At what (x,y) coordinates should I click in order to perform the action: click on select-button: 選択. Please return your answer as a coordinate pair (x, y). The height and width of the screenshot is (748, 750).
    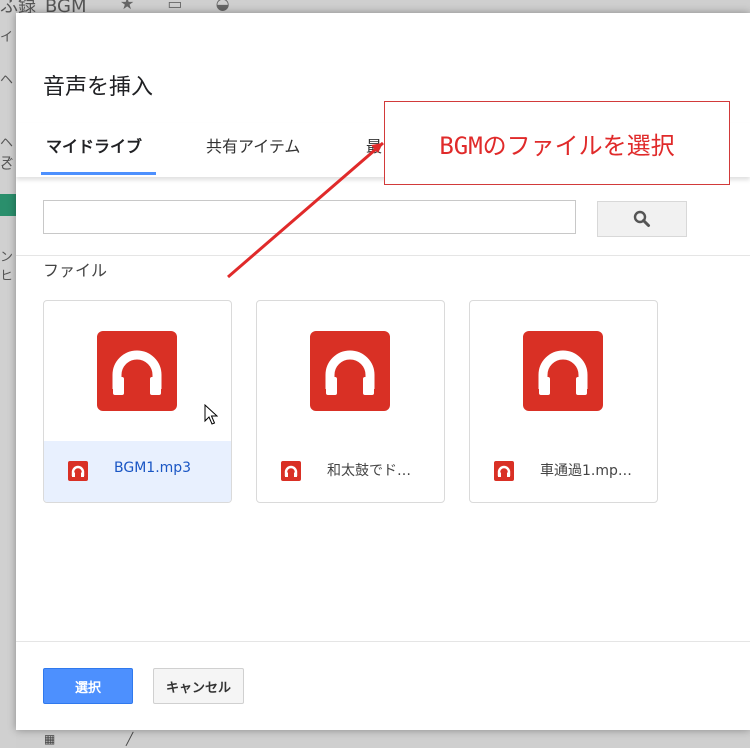
    Looking at the image, I should click on (88, 686).